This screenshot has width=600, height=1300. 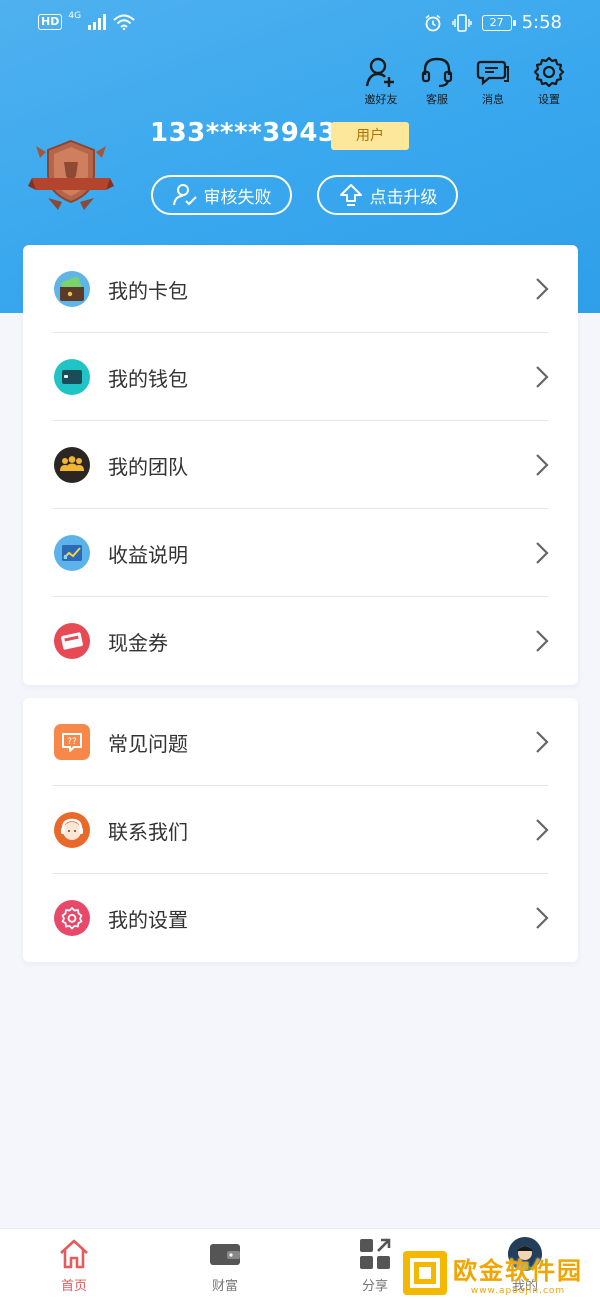 I want to click on menu-item-label: 我的卡包, so click(x=148, y=290).